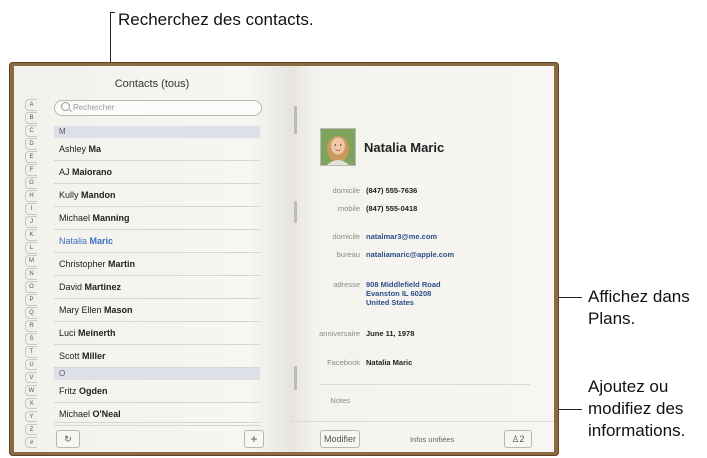  Describe the element at coordinates (31, 416) in the screenshot. I see `index-letter: Y` at that location.